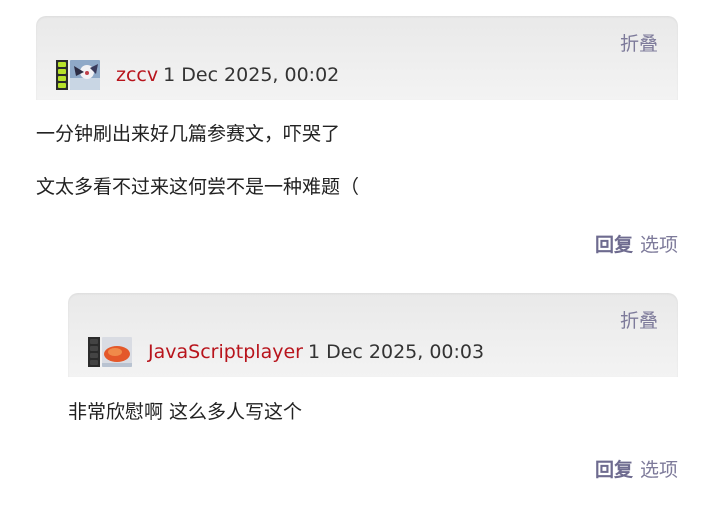 This screenshot has width=720, height=511. Describe the element at coordinates (198, 187) in the screenshot. I see `comment-text: 文太多看不过来这何尝不是一种难题（` at that location.